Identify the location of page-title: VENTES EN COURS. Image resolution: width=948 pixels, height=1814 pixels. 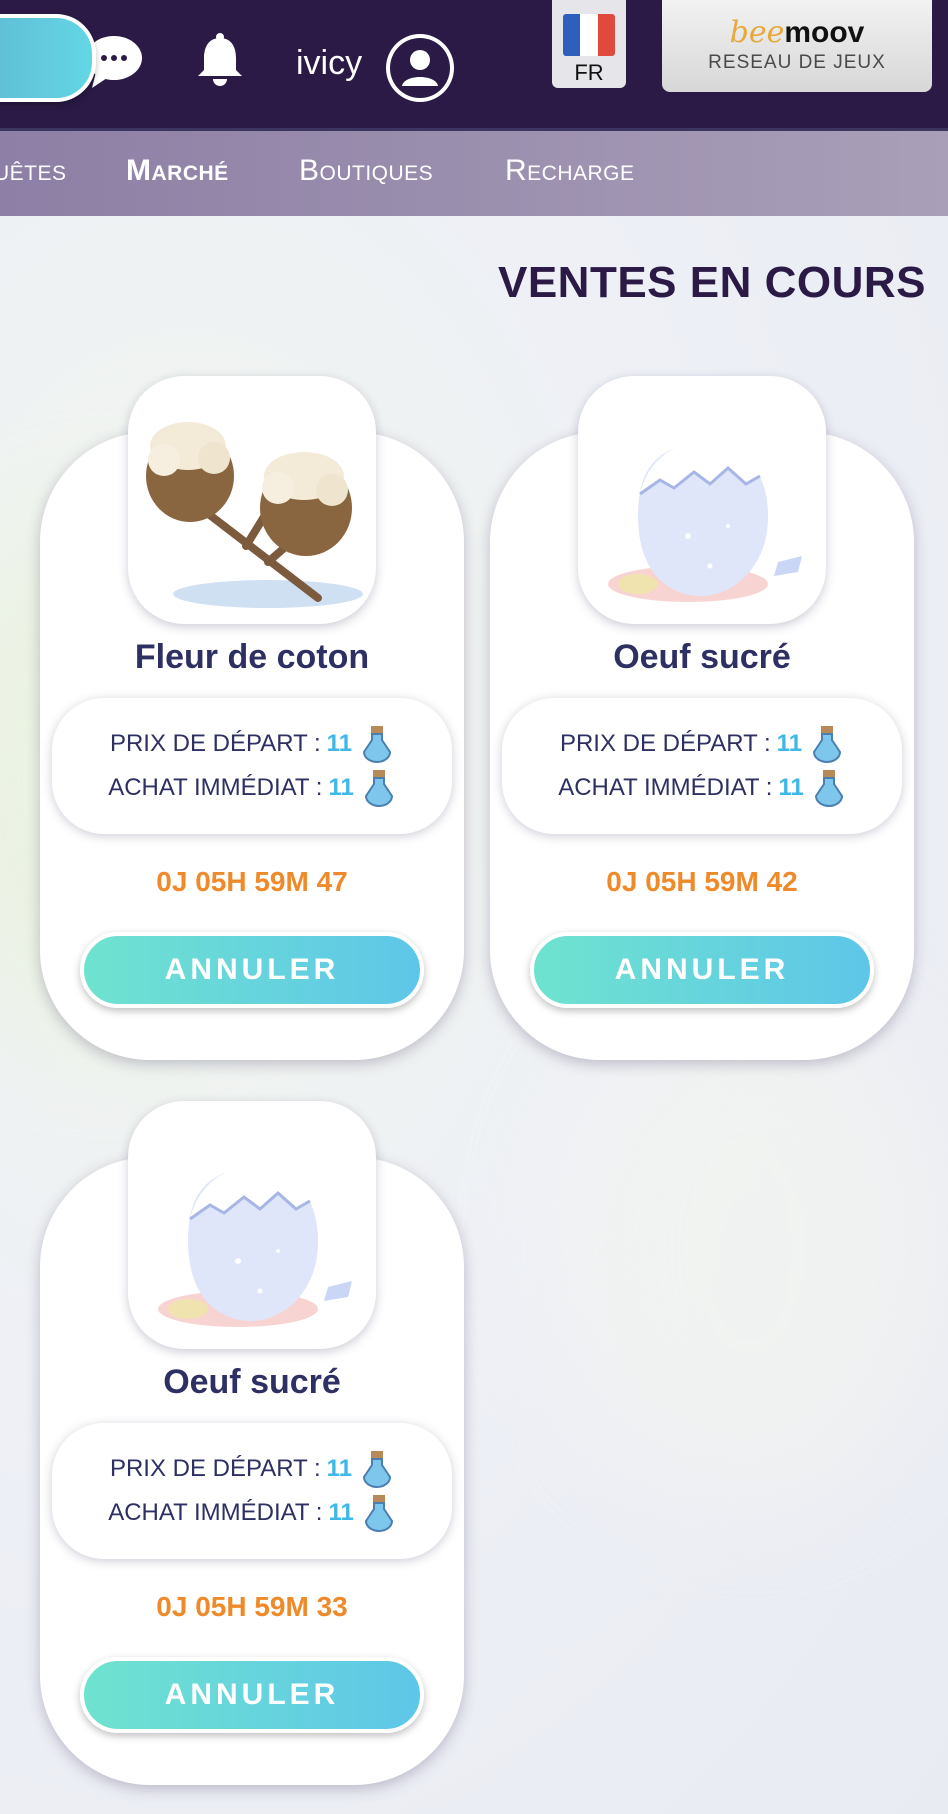
(711, 282).